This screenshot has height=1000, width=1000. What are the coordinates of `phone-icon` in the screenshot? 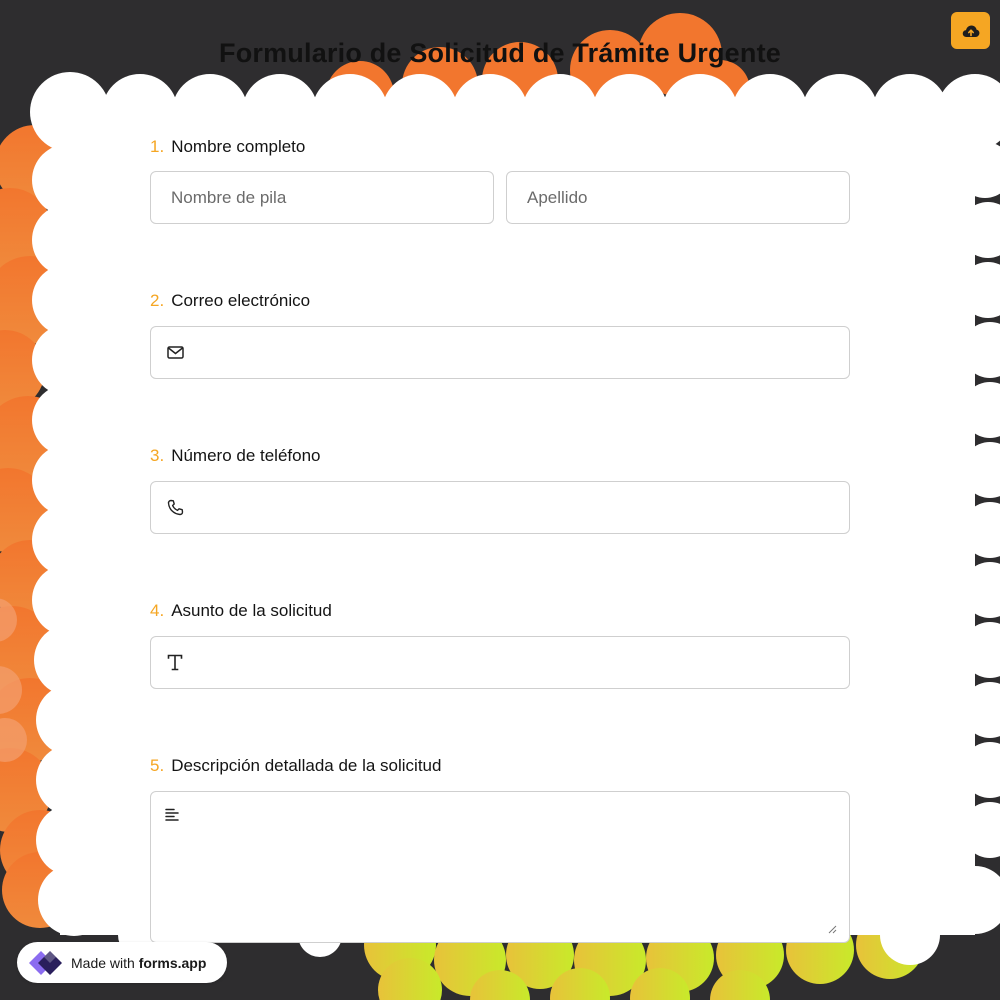 It's located at (175, 508).